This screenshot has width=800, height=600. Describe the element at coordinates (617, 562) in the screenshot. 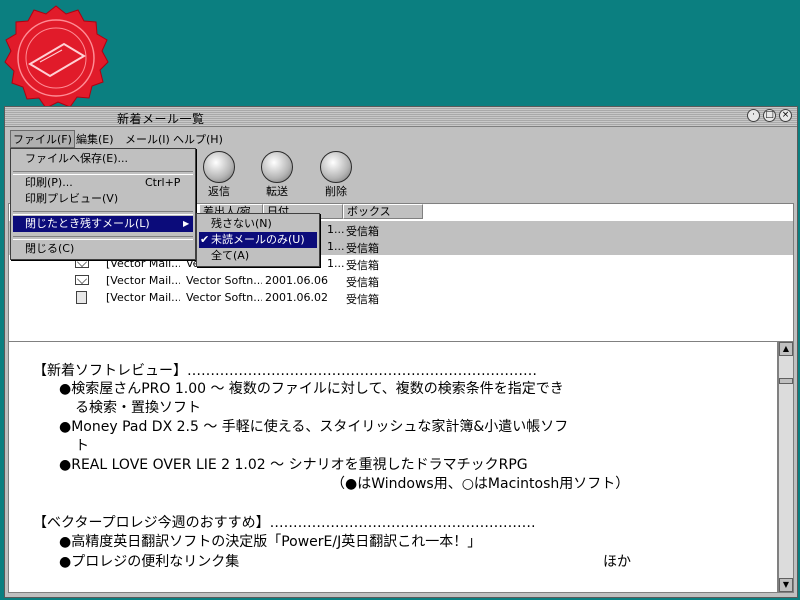

I see `preview-line: ほか` at that location.